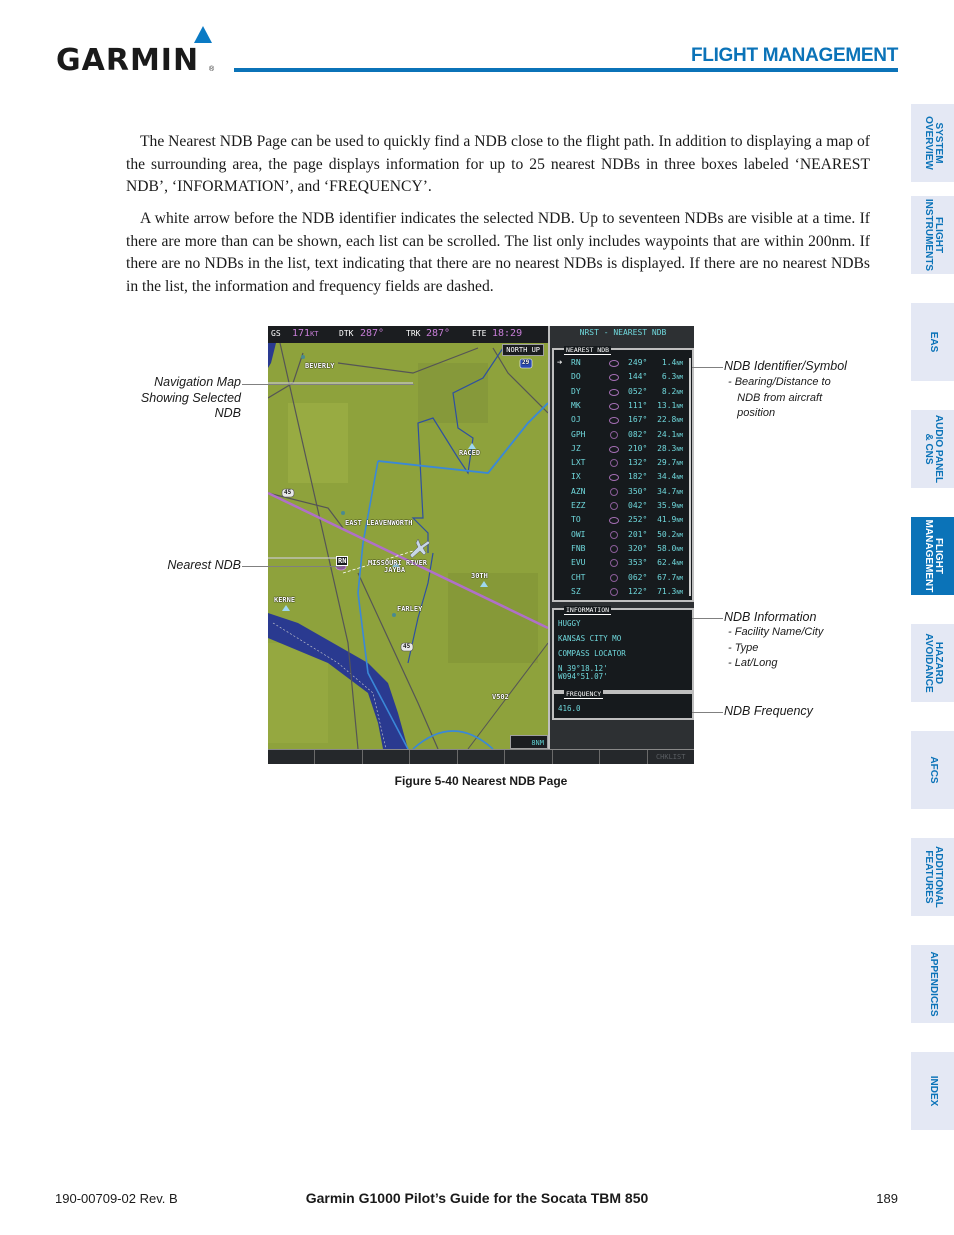 This screenshot has width=954, height=1235. Describe the element at coordinates (932, 342) in the screenshot. I see `tab-eas: EAS` at that location.